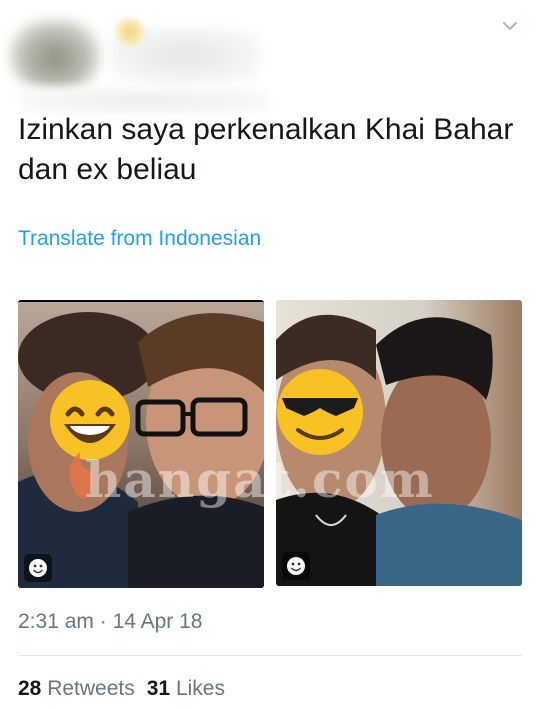 This screenshot has width=536, height=709. I want to click on translate-link: Translate from Indonesian, so click(139, 239).